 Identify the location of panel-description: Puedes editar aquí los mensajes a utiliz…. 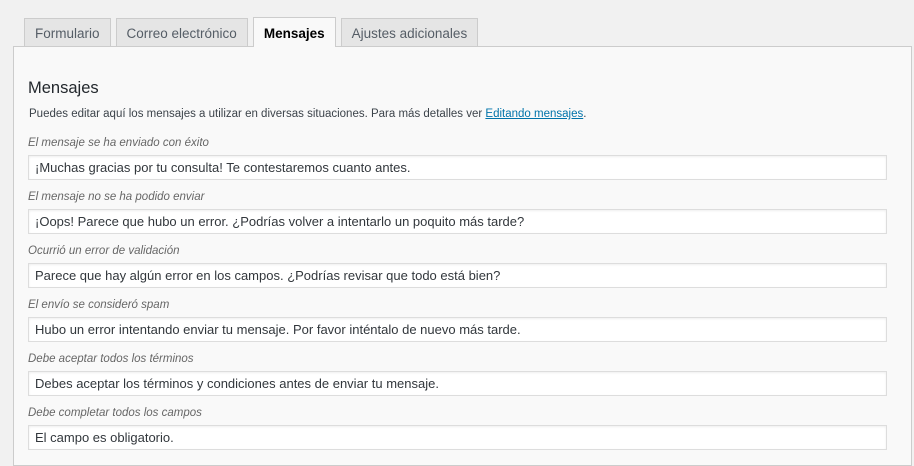
(307, 114).